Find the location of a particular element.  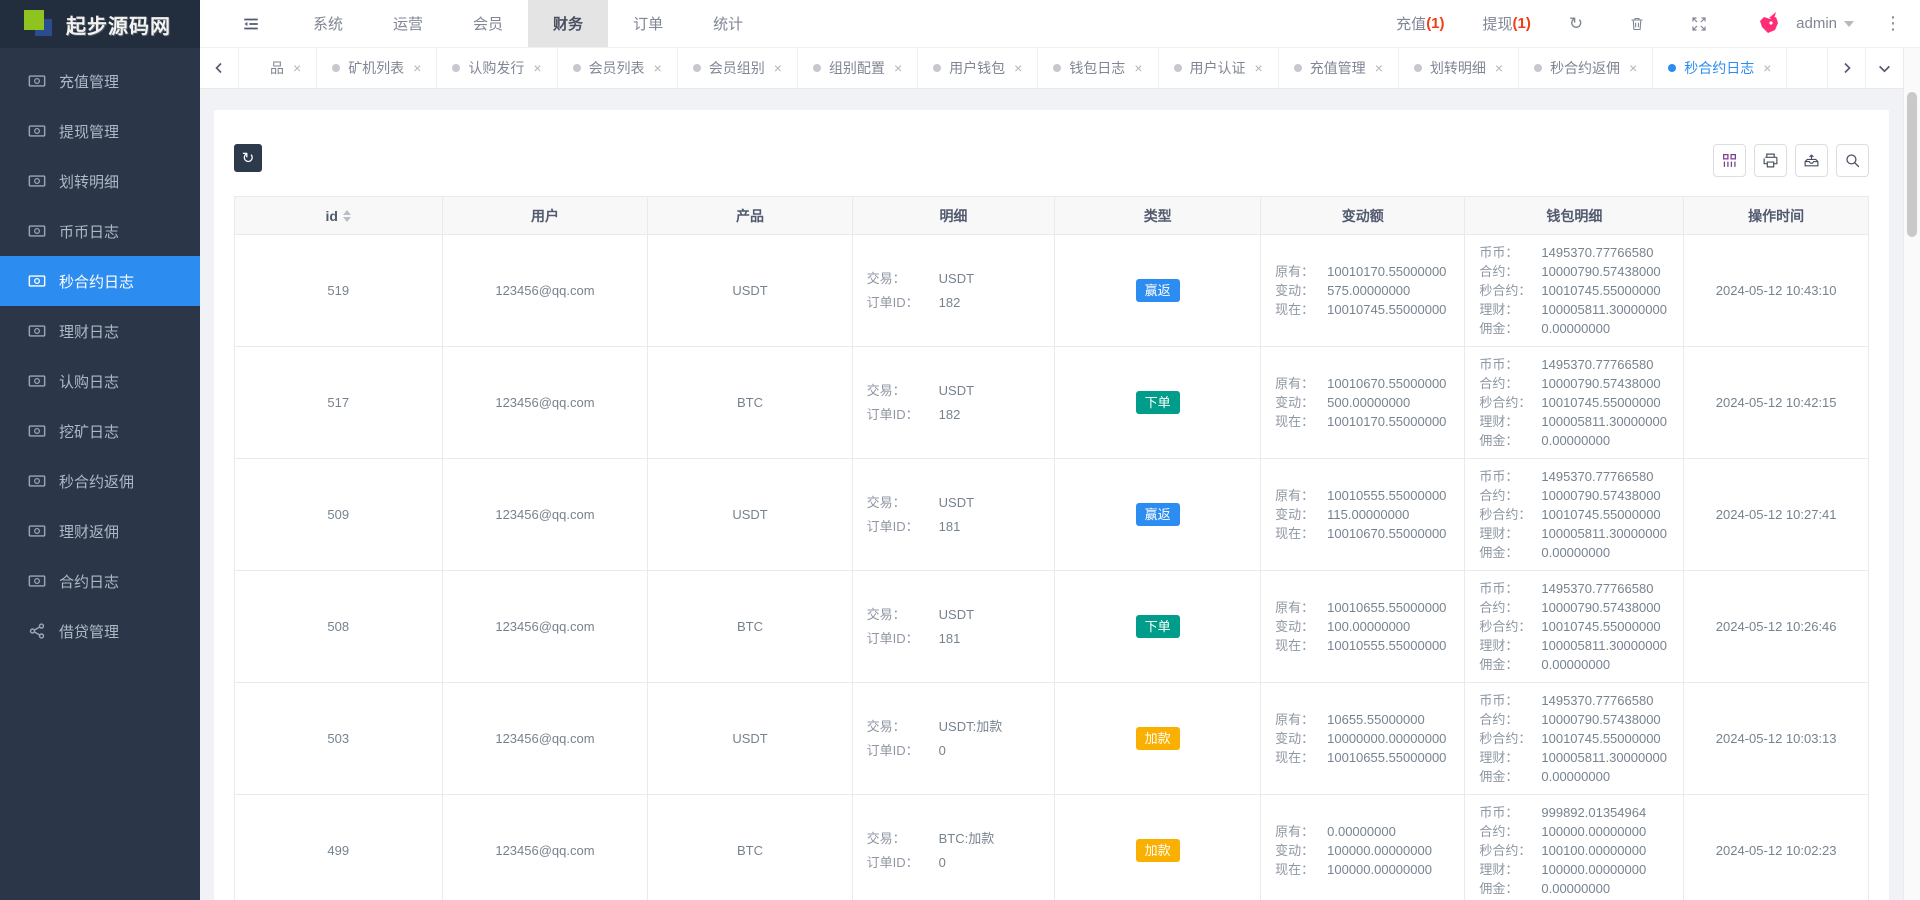

unicorn-avatar is located at coordinates (1768, 24).